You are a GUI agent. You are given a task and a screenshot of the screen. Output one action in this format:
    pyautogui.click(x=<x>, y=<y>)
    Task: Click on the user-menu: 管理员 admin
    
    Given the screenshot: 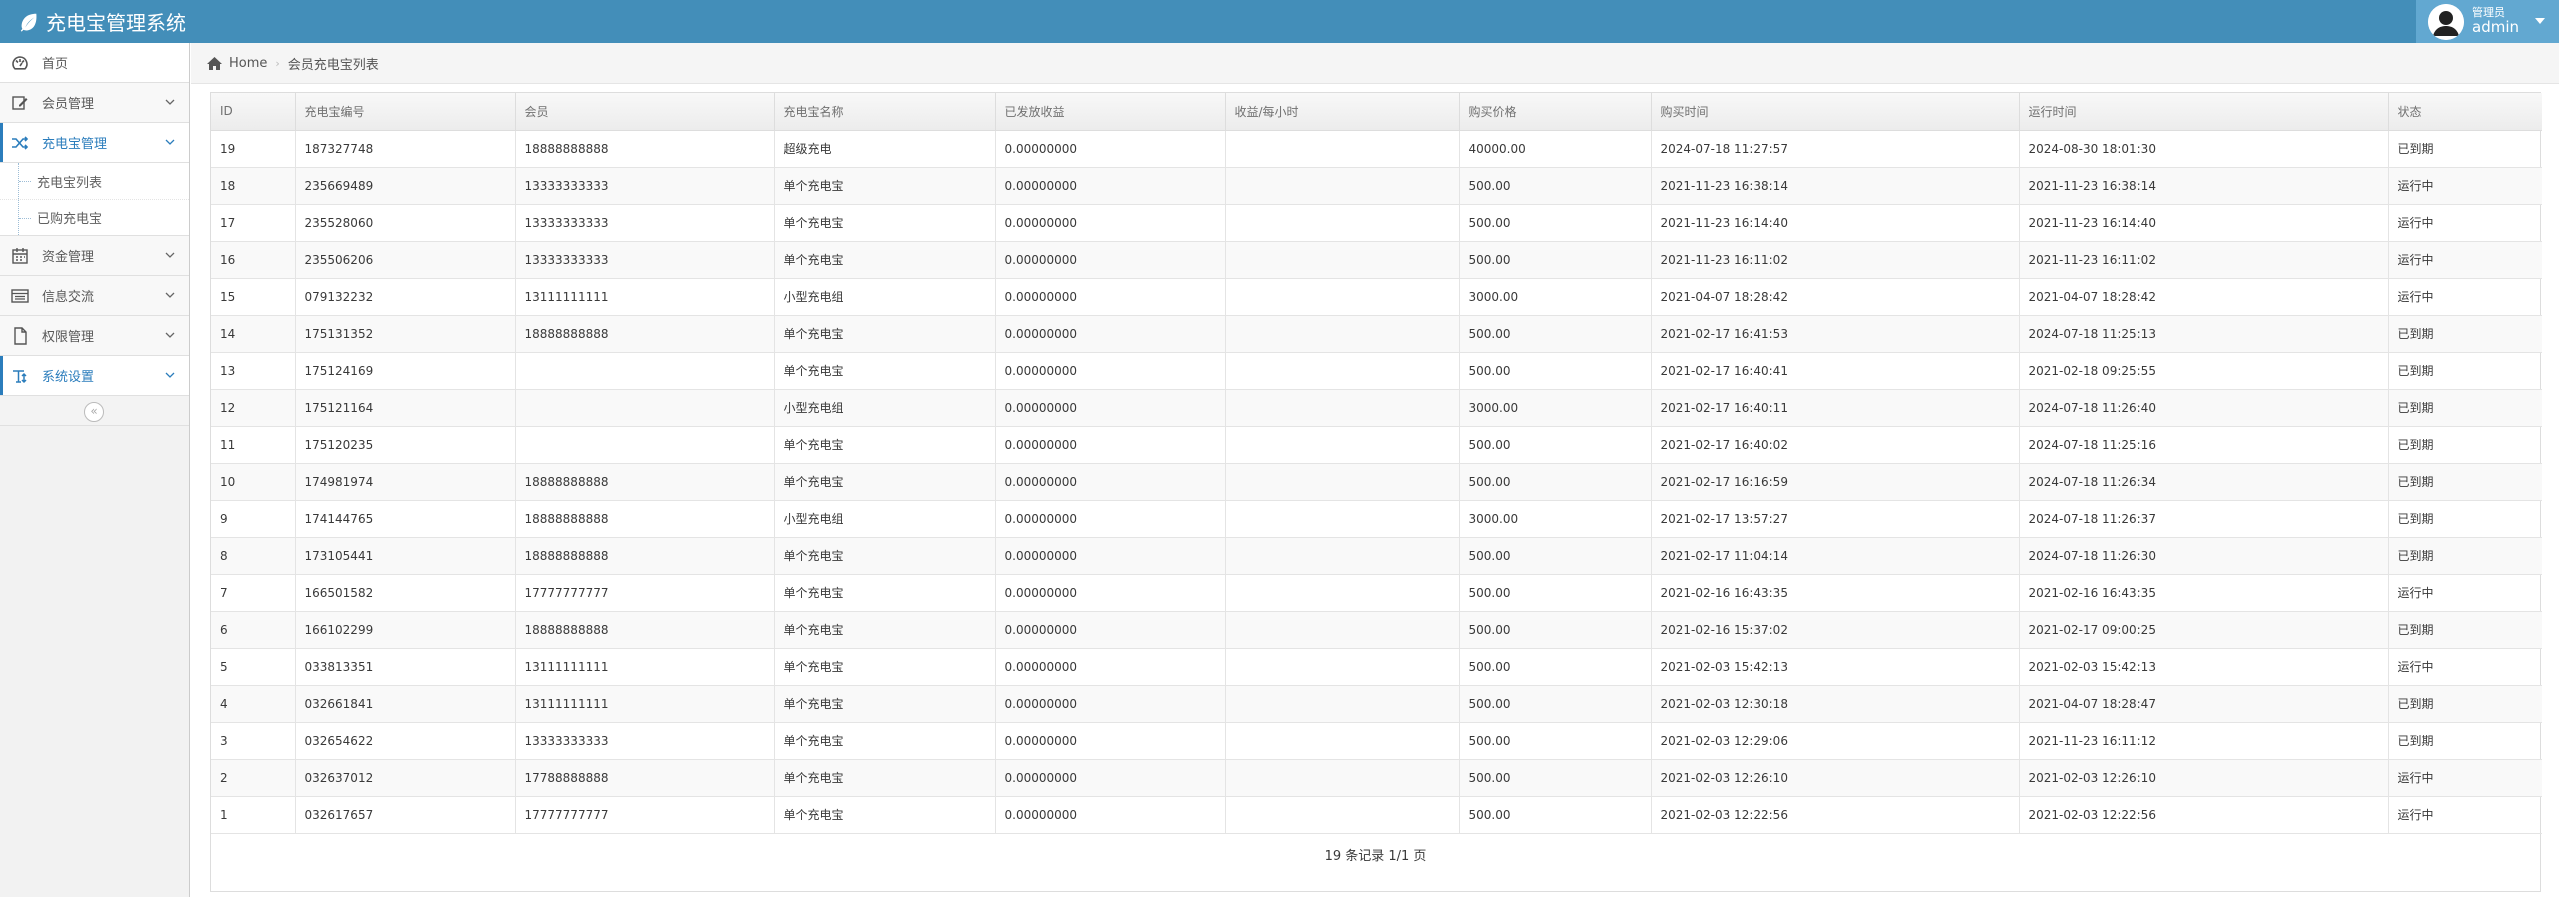 What is the action you would take?
    pyautogui.click(x=2487, y=21)
    